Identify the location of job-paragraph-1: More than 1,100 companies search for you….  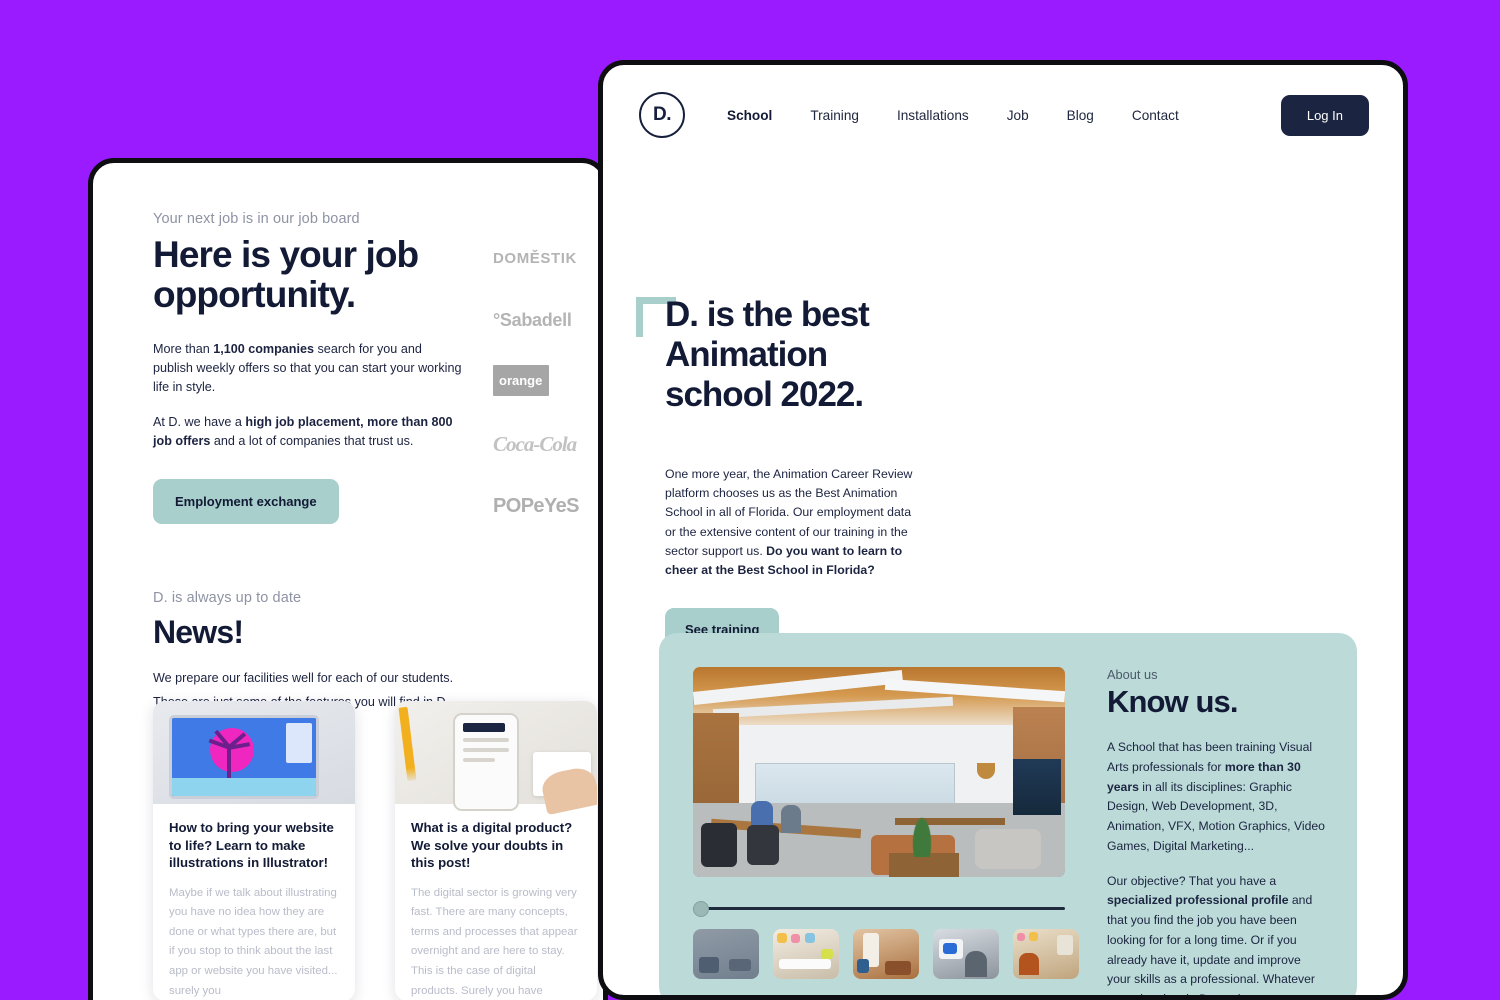
(309, 368).